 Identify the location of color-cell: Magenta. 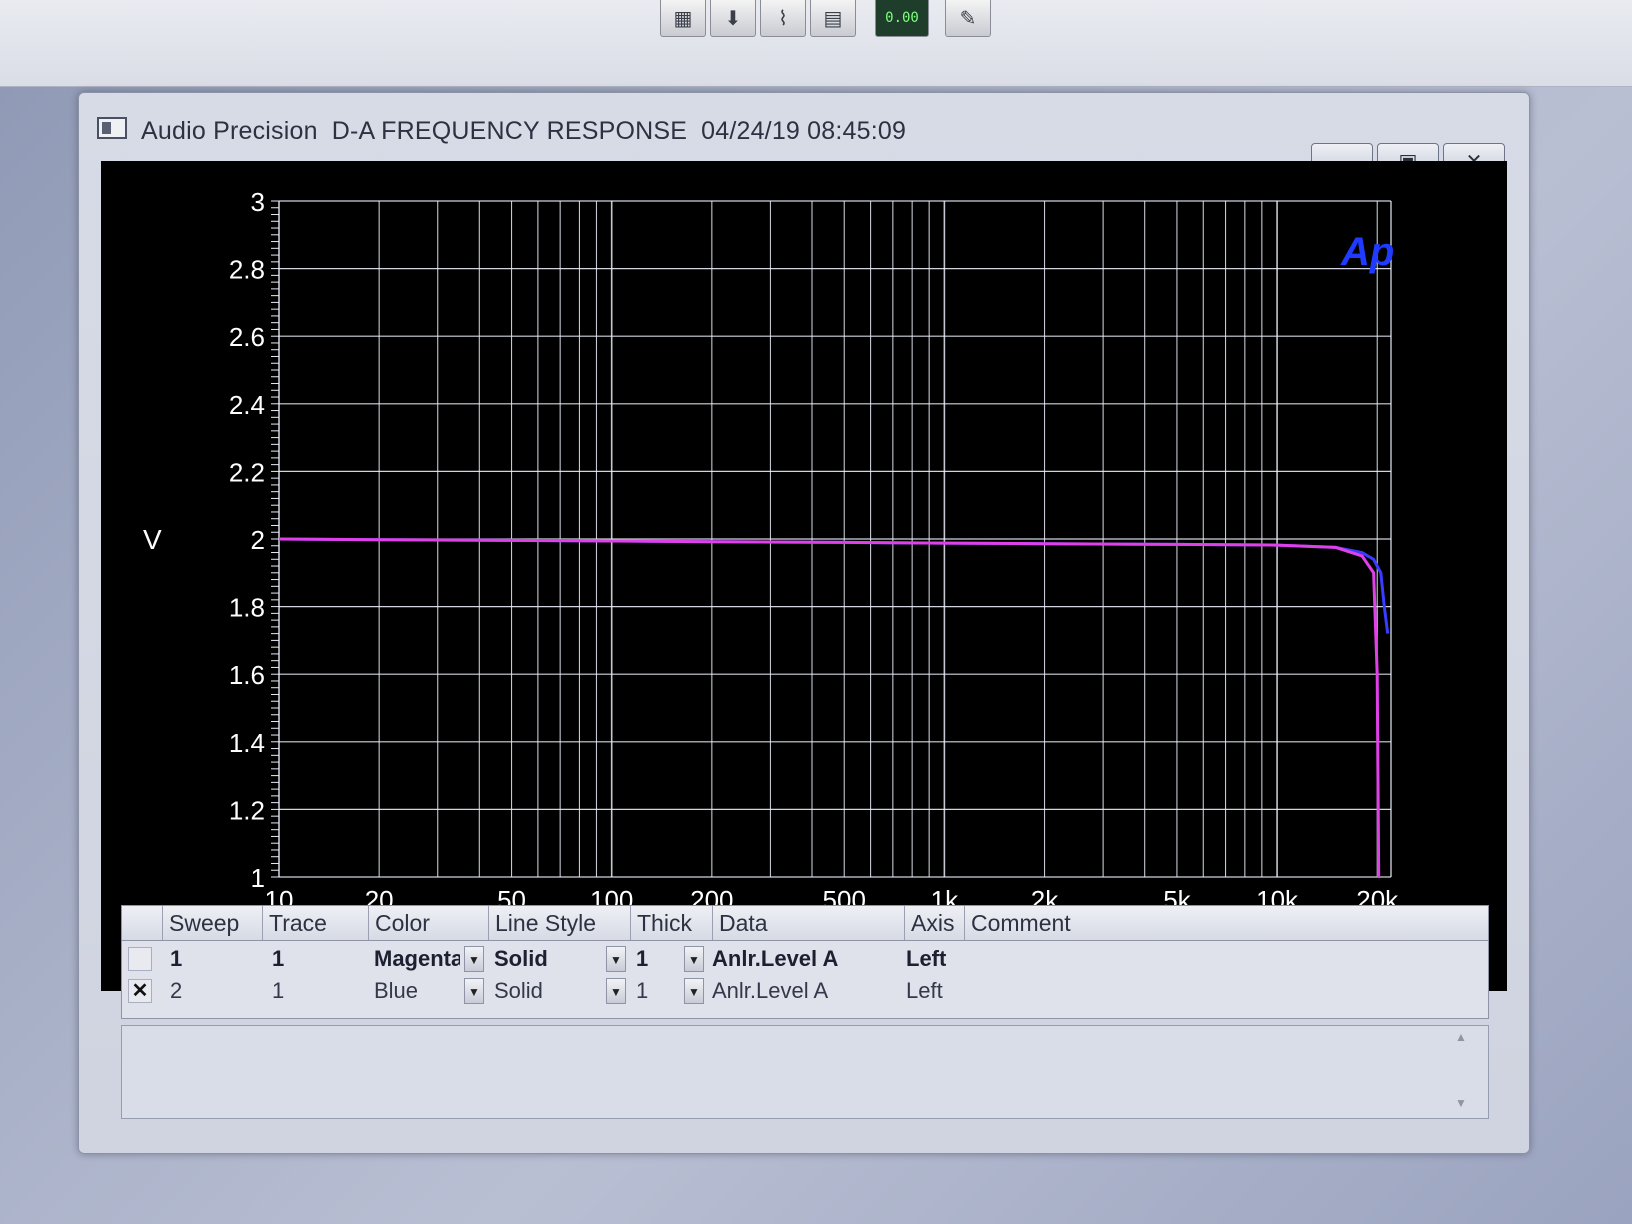
(417, 959).